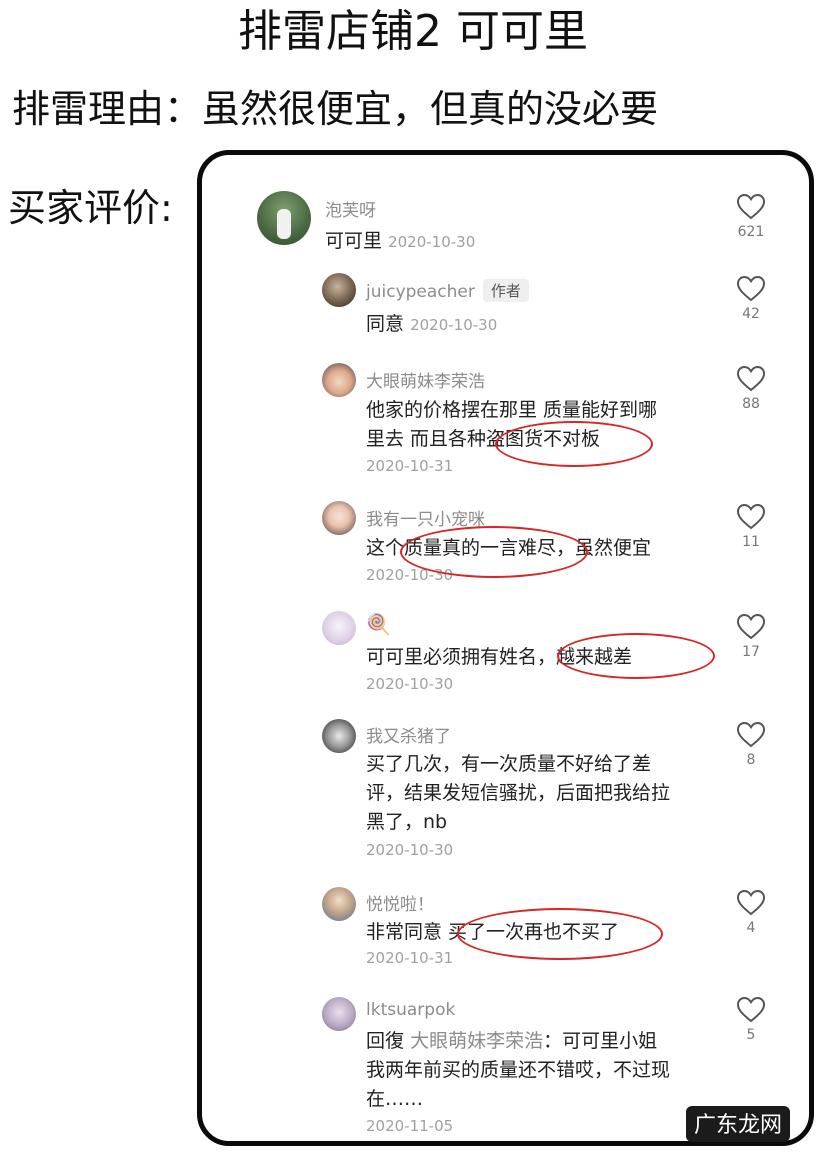  What do you see at coordinates (505, 290) in the screenshot?
I see `author-badge: 作者` at bounding box center [505, 290].